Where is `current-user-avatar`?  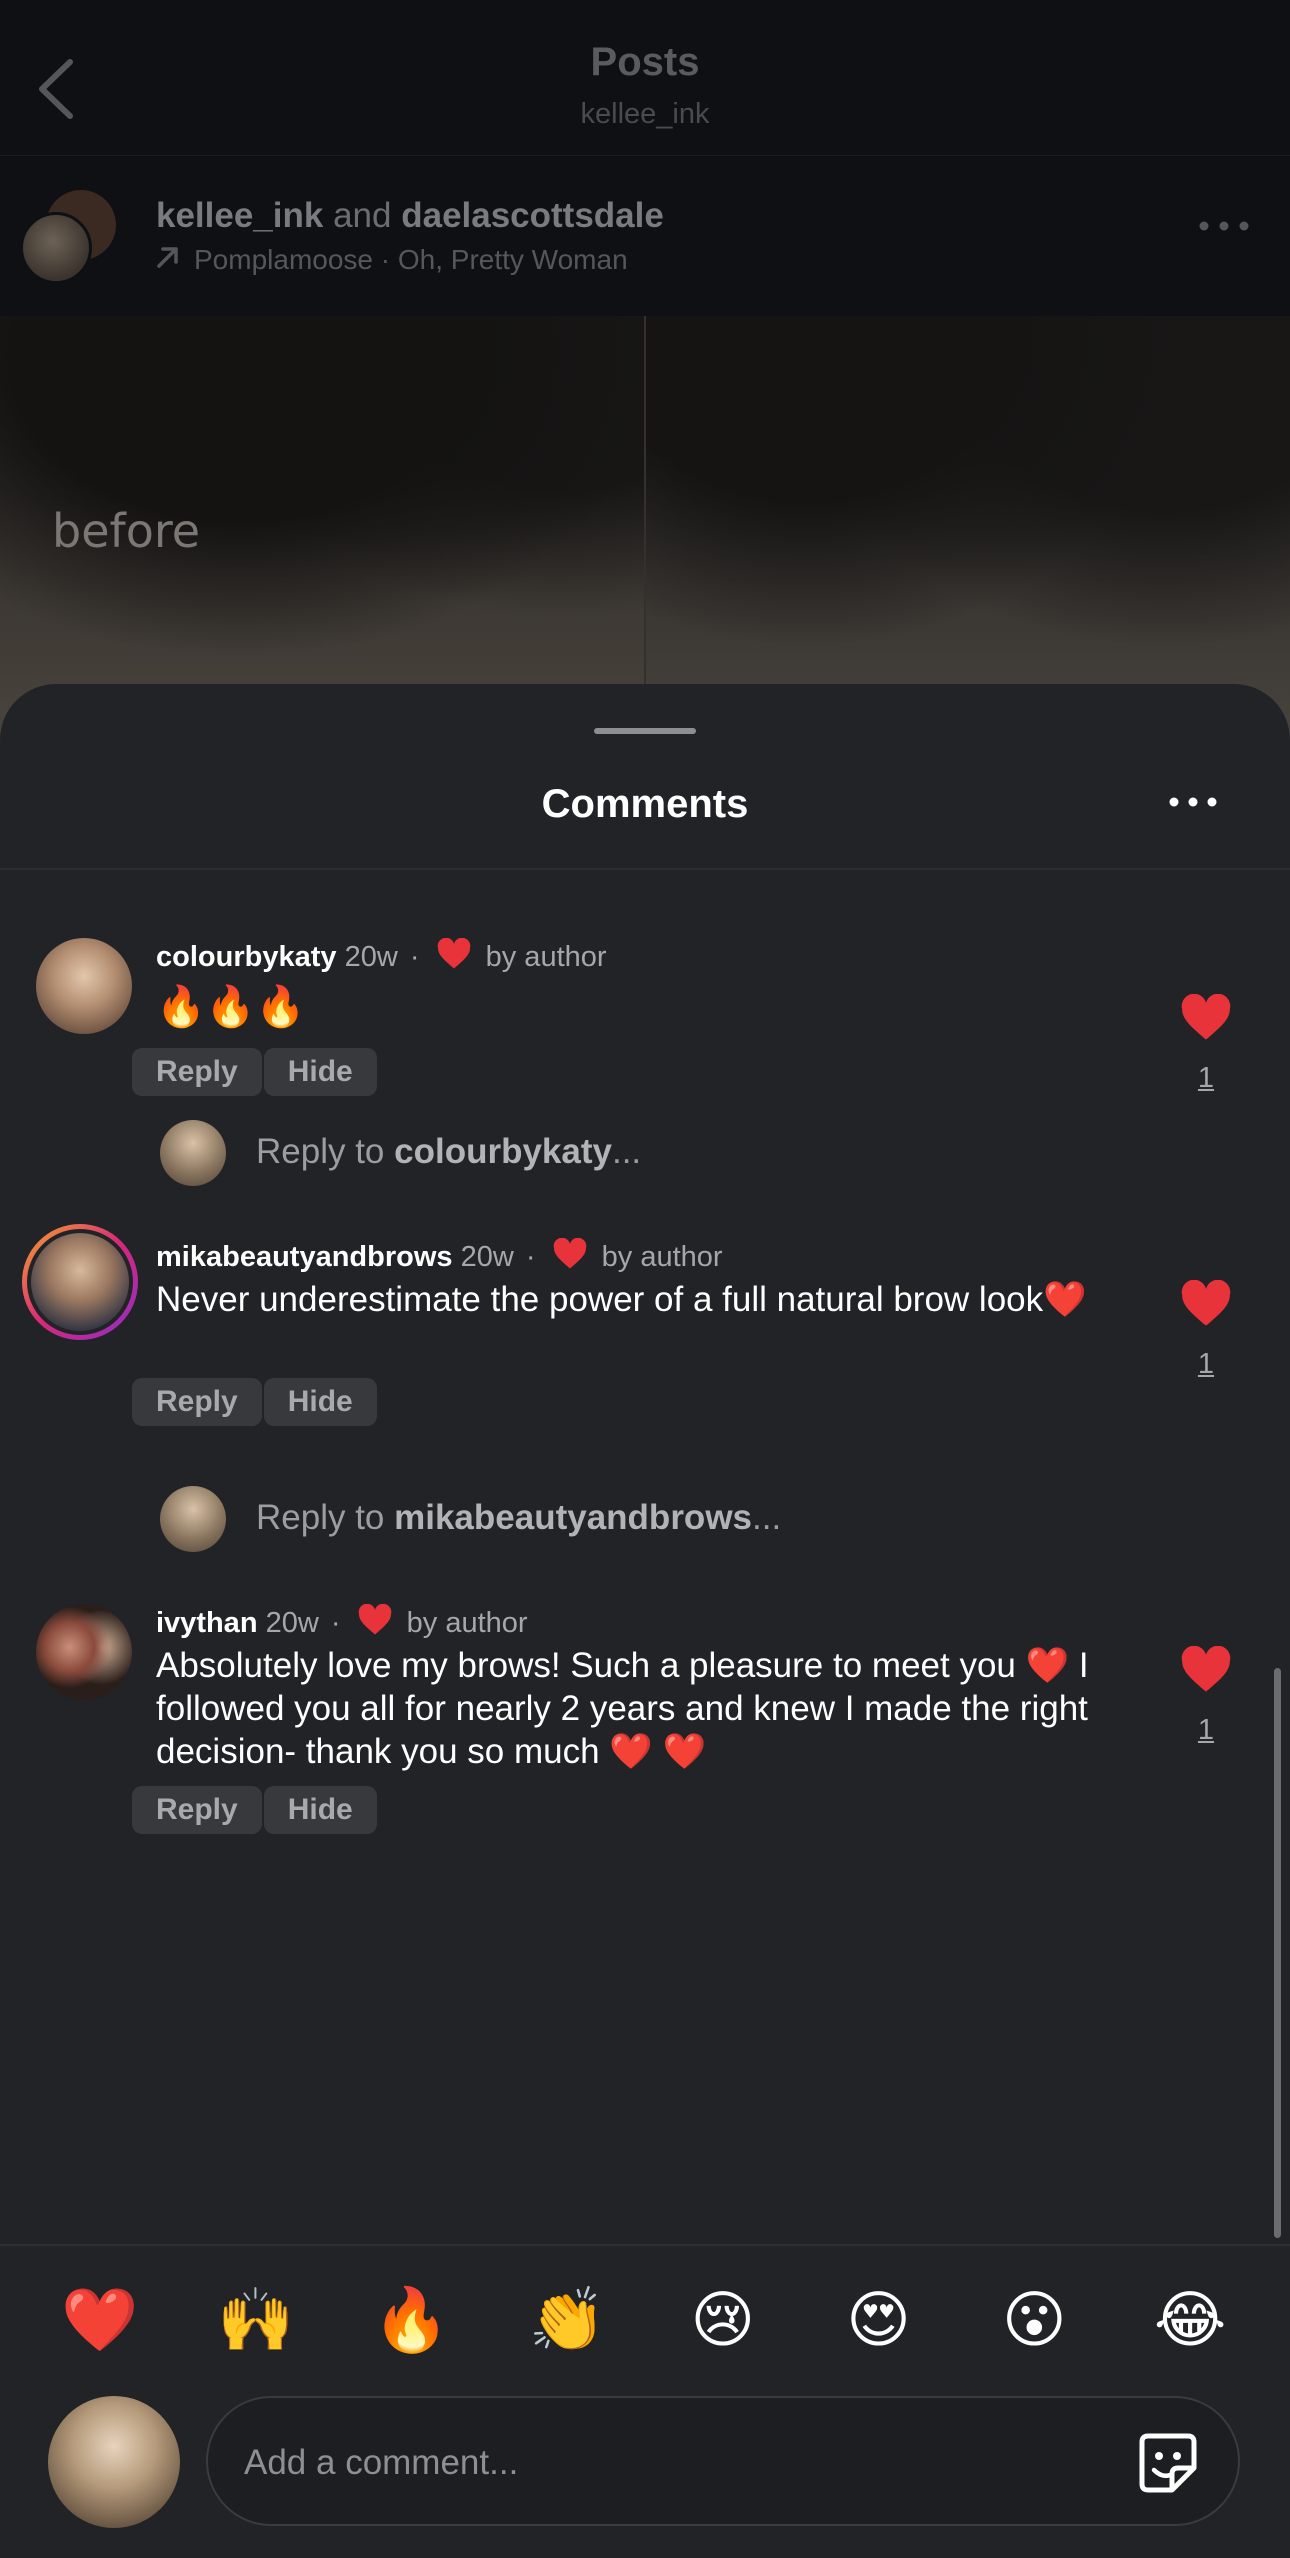 current-user-avatar is located at coordinates (114, 2462).